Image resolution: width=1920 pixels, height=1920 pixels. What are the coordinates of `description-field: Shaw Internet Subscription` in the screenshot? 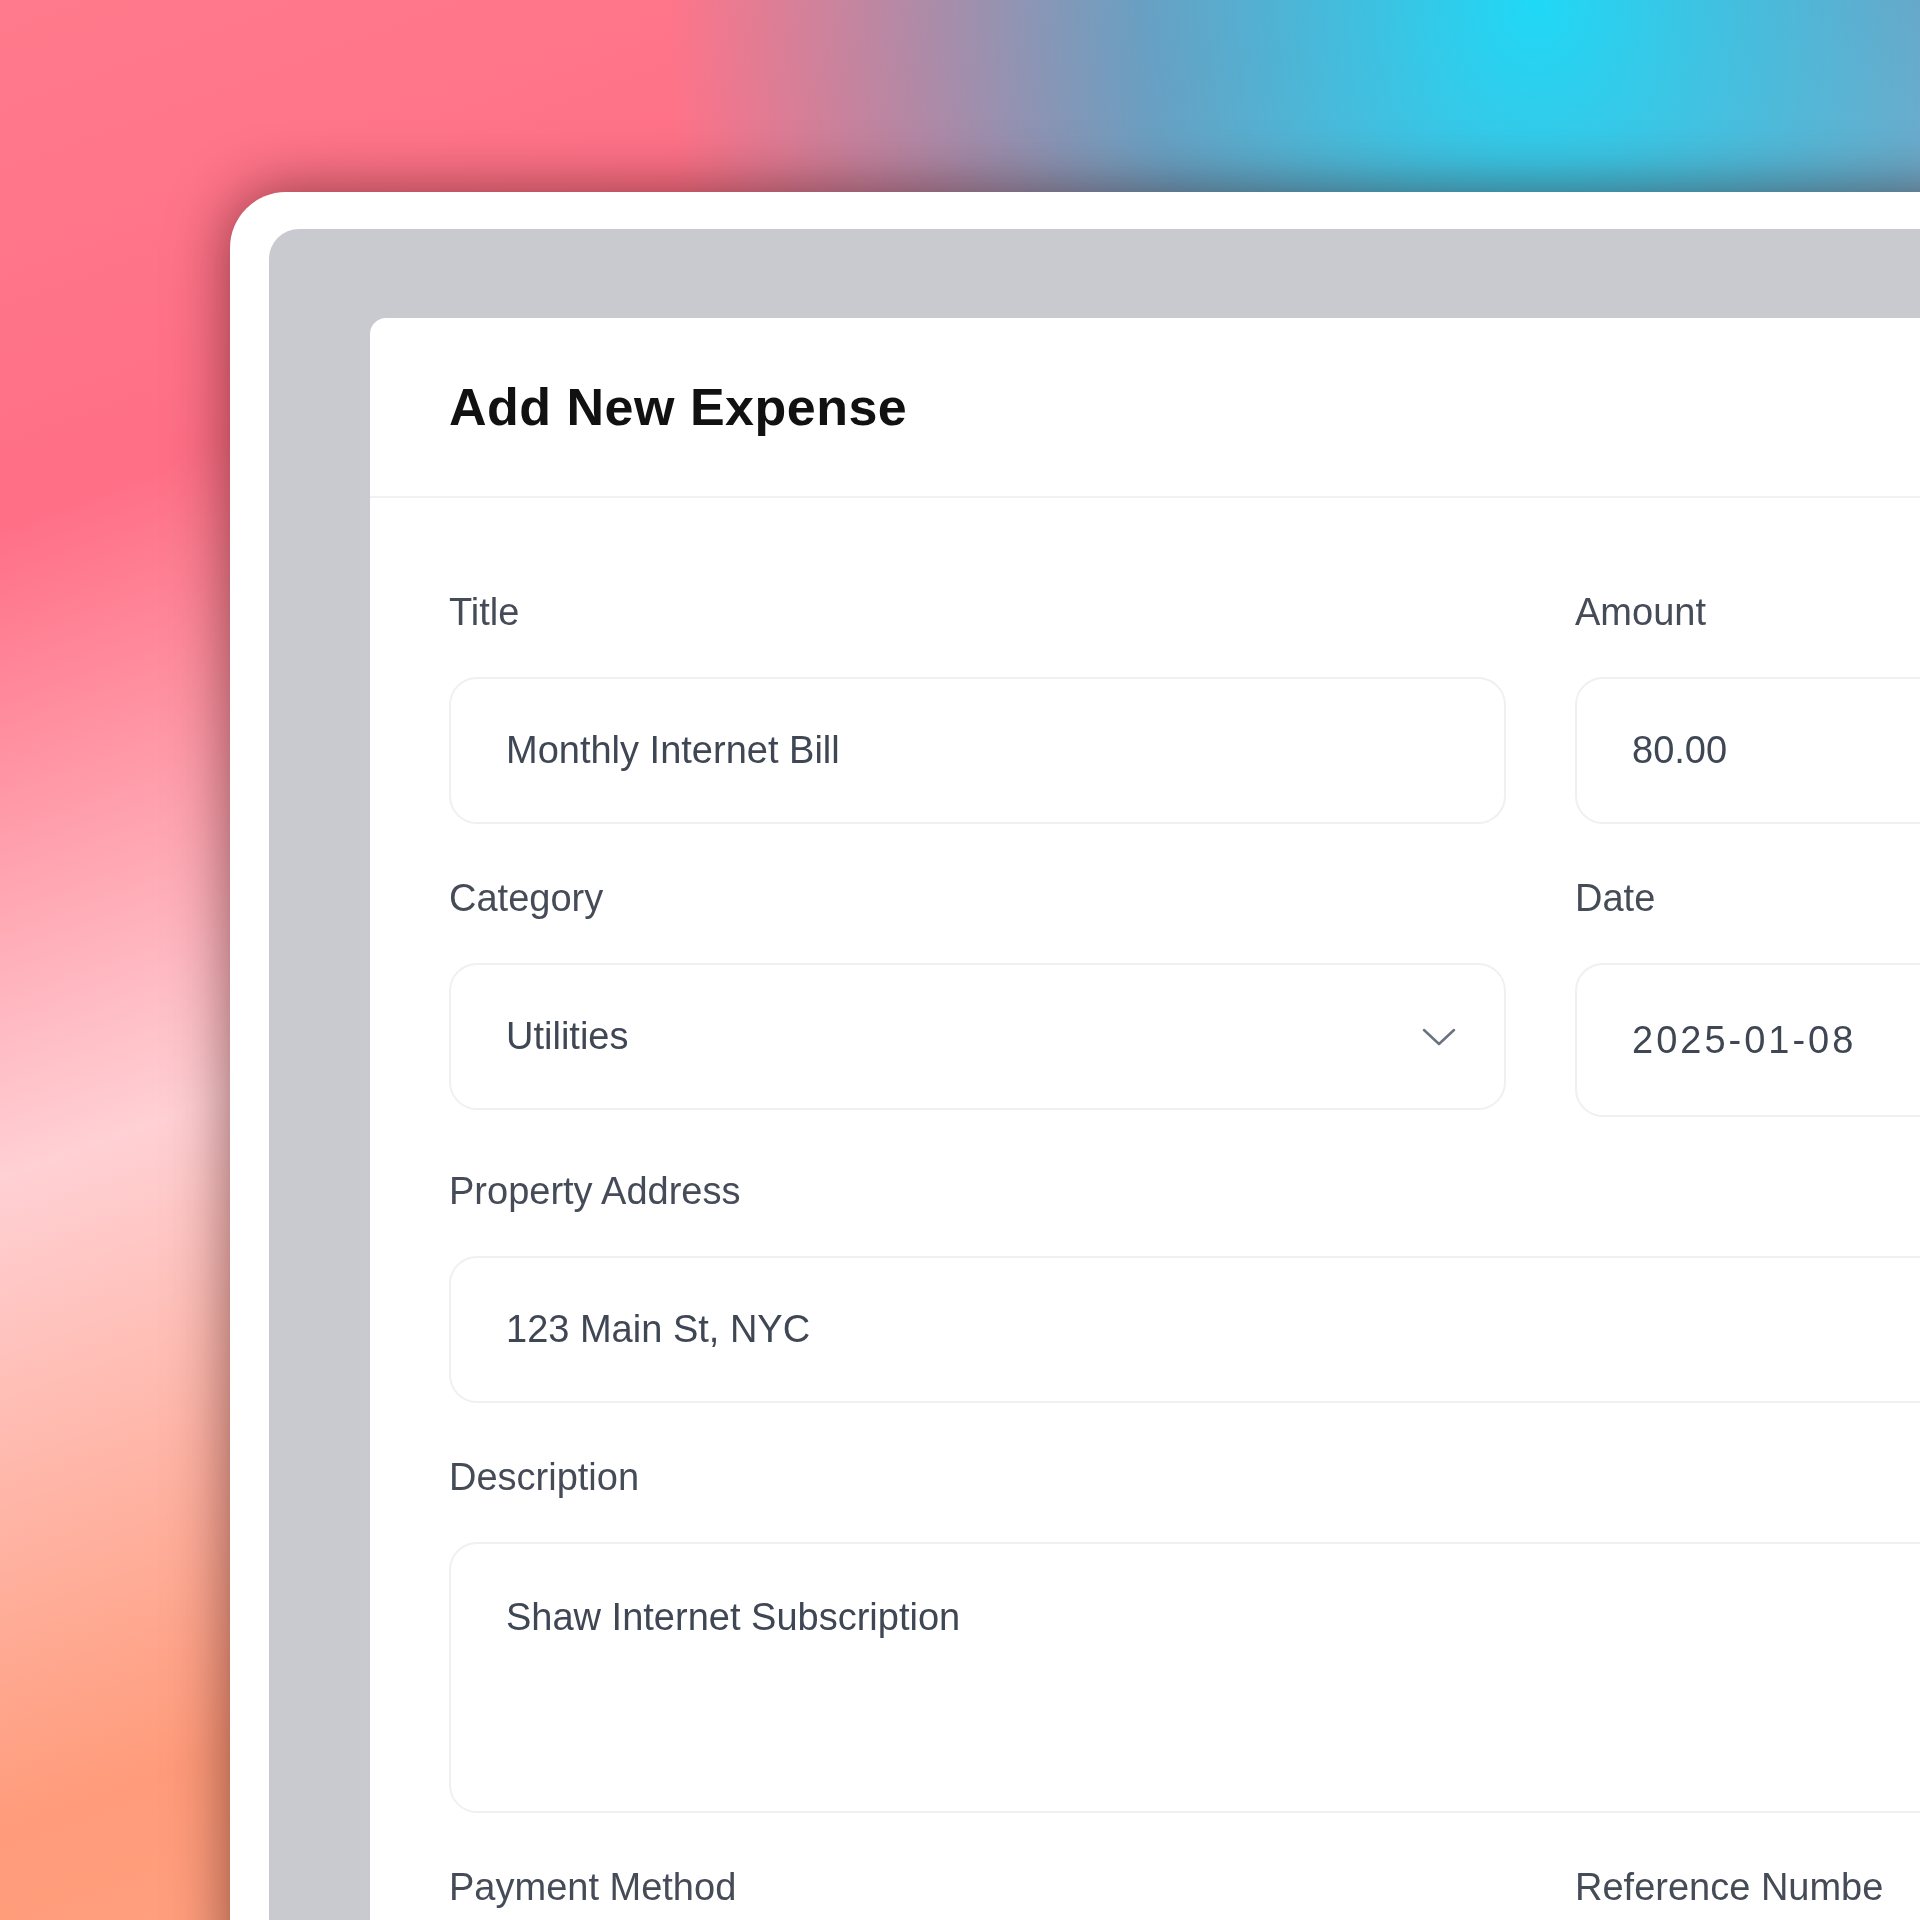 It's located at (1184, 1677).